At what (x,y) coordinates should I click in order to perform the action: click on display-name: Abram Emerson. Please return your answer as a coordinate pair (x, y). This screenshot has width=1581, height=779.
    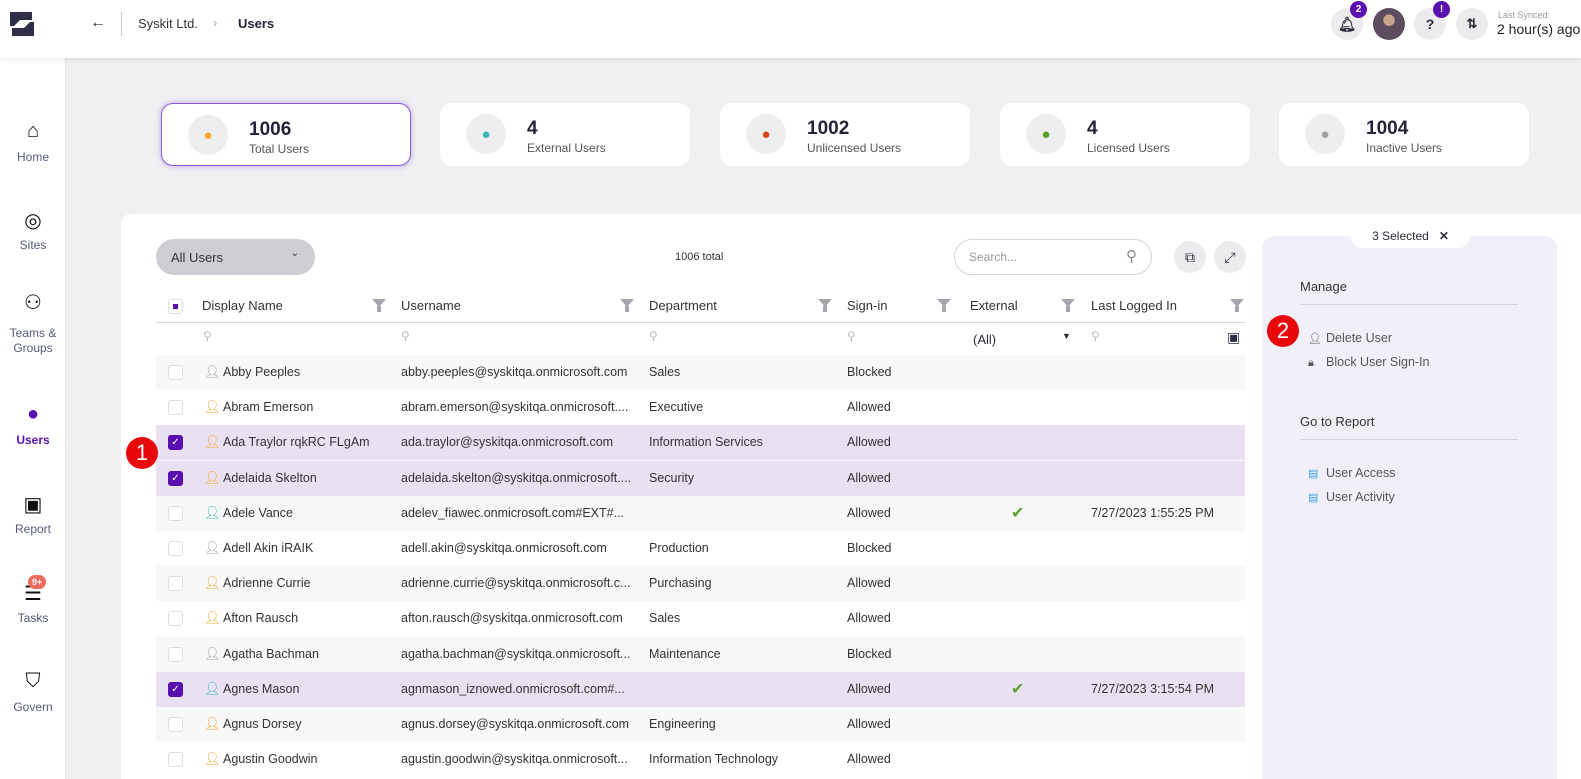
    Looking at the image, I should click on (268, 407).